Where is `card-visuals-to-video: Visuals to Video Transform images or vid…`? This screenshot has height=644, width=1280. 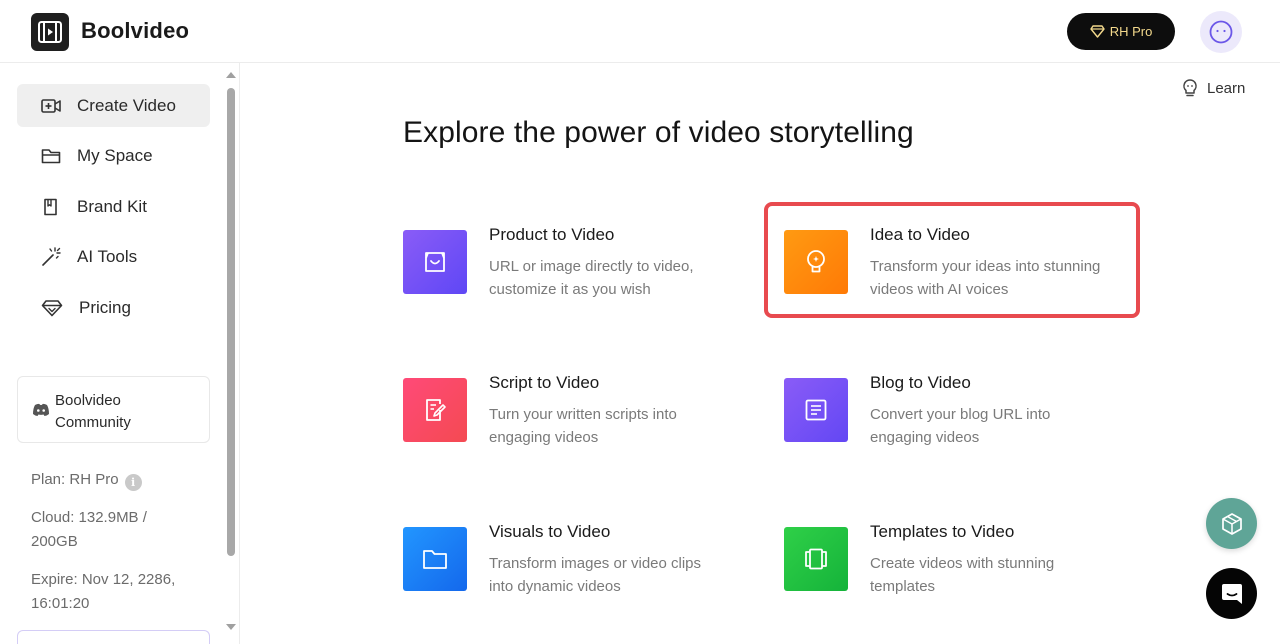
card-visuals-to-video: Visuals to Video Transform images or vid… is located at coordinates (573, 569).